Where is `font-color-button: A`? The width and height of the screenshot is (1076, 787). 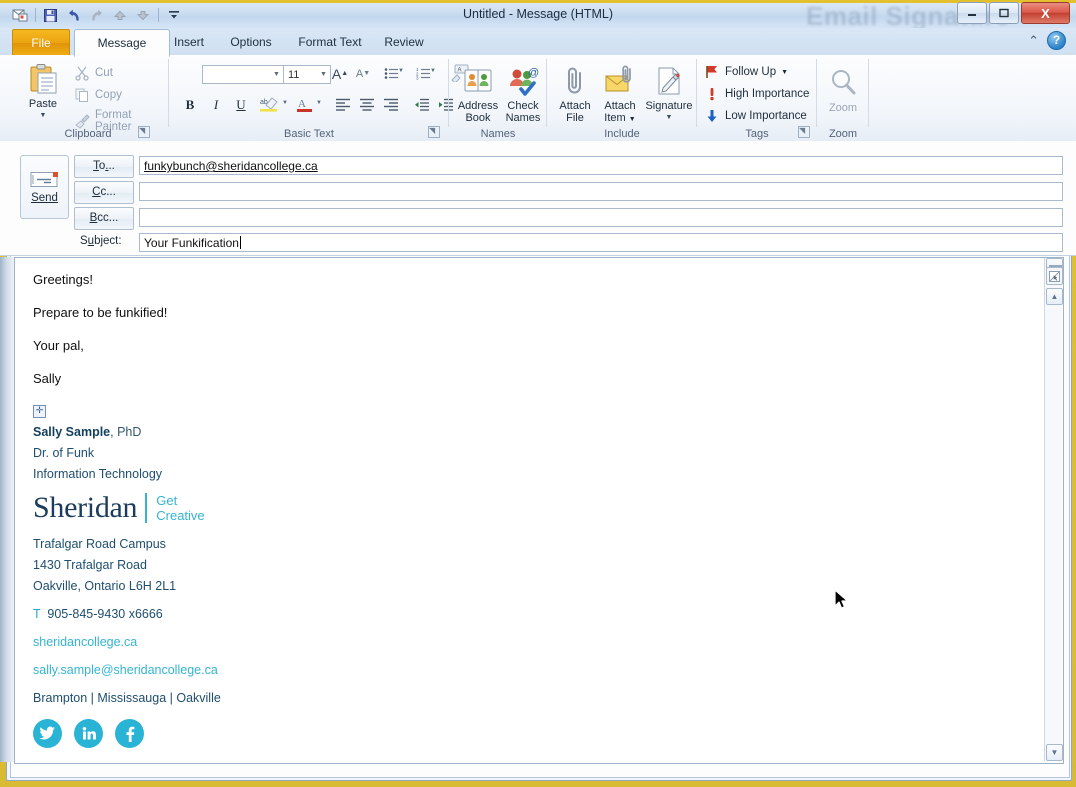
font-color-button: A is located at coordinates (304, 104).